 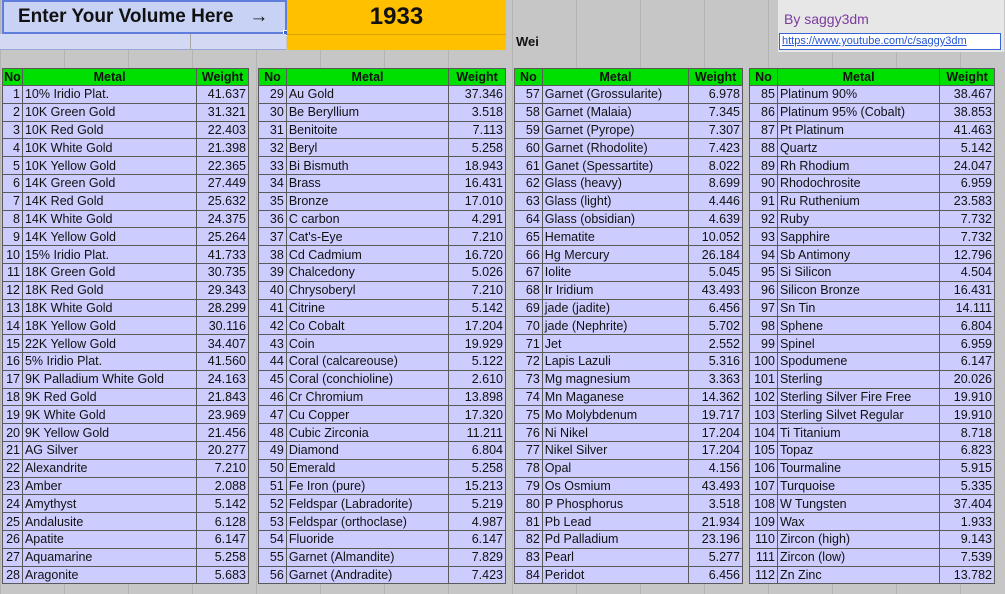 What do you see at coordinates (858, 130) in the screenshot?
I see `metal-name-cell: Pt Platinum` at bounding box center [858, 130].